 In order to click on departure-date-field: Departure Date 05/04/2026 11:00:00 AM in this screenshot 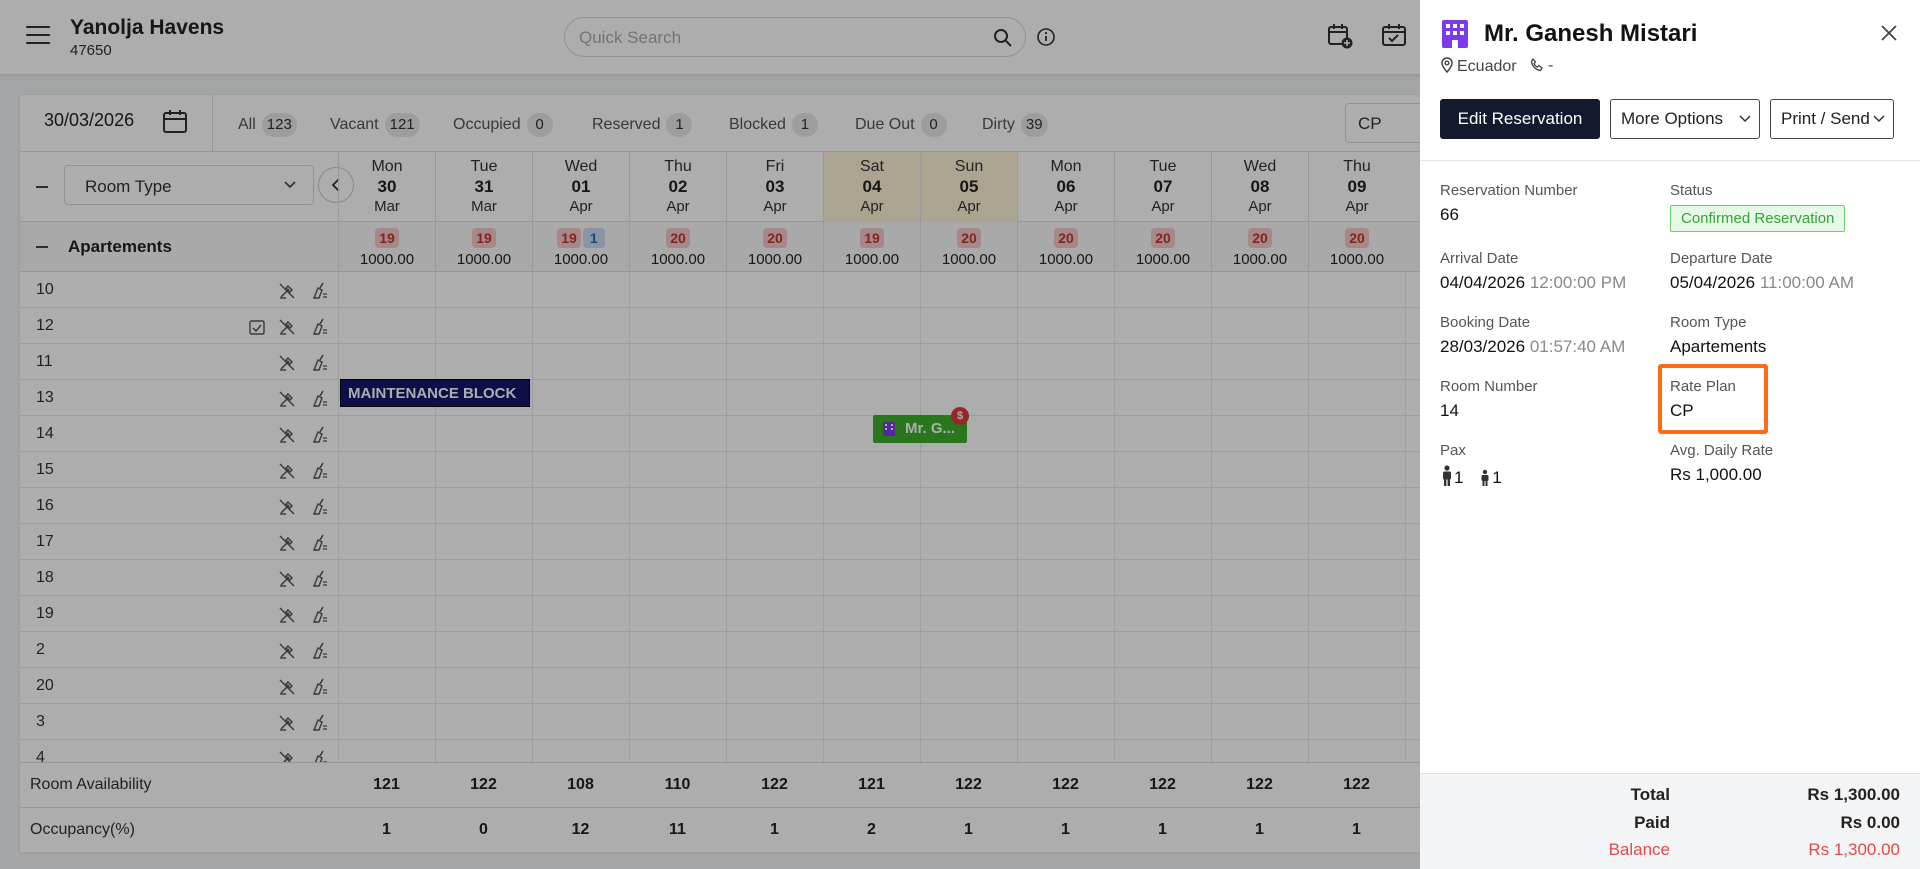, I will do `click(1762, 271)`.